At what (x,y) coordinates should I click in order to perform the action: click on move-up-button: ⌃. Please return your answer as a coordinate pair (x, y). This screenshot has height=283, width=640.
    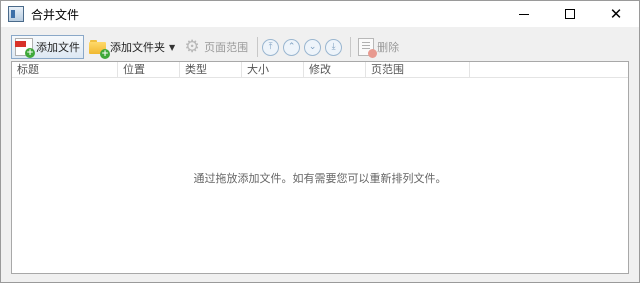
    Looking at the image, I should click on (292, 47).